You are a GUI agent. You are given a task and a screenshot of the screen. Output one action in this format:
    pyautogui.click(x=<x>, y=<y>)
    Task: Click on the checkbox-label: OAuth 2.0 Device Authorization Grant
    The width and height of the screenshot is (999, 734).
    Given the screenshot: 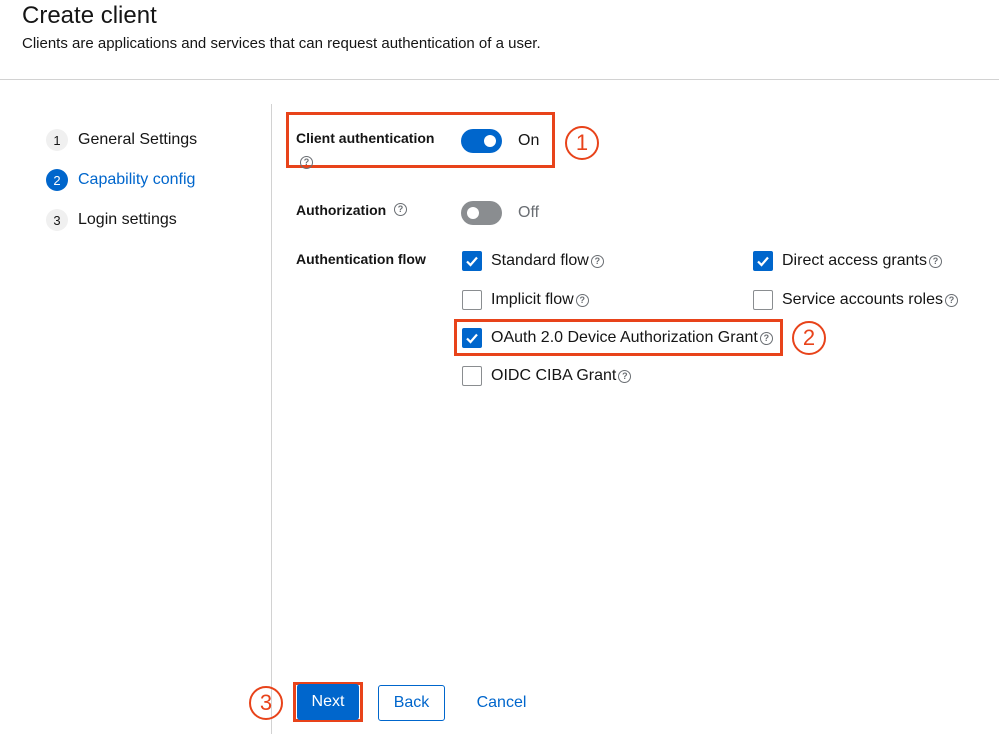 What is the action you would take?
    pyautogui.click(x=624, y=337)
    